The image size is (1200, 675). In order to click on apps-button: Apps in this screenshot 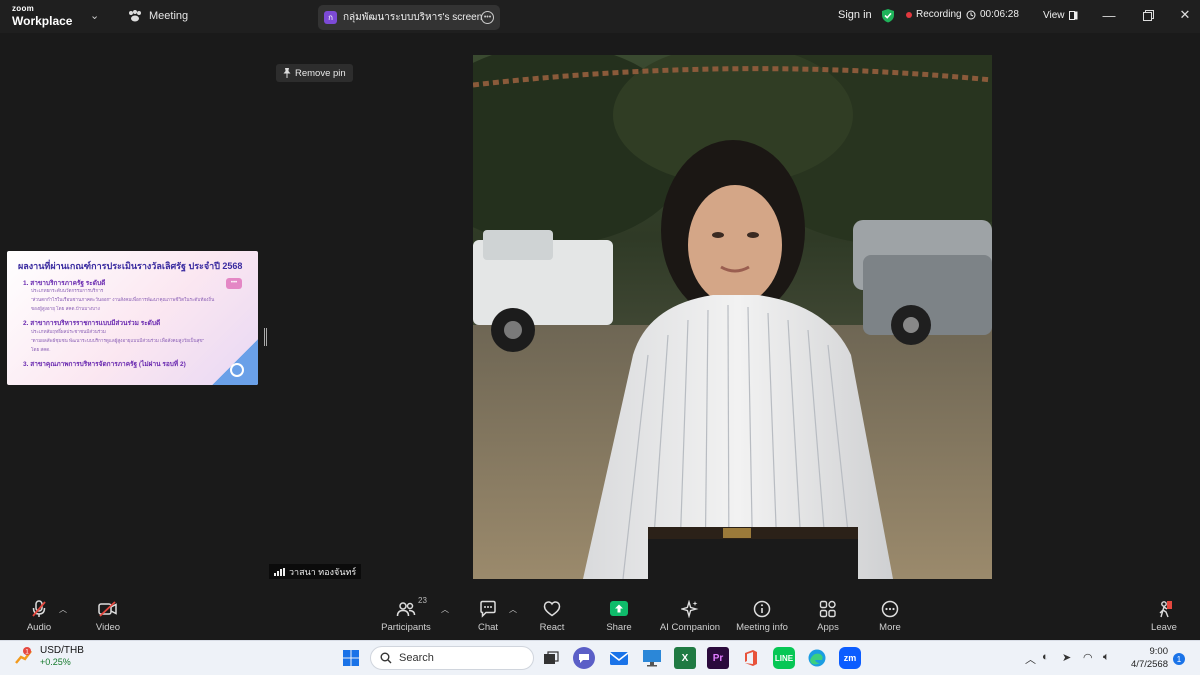, I will do `click(828, 616)`.